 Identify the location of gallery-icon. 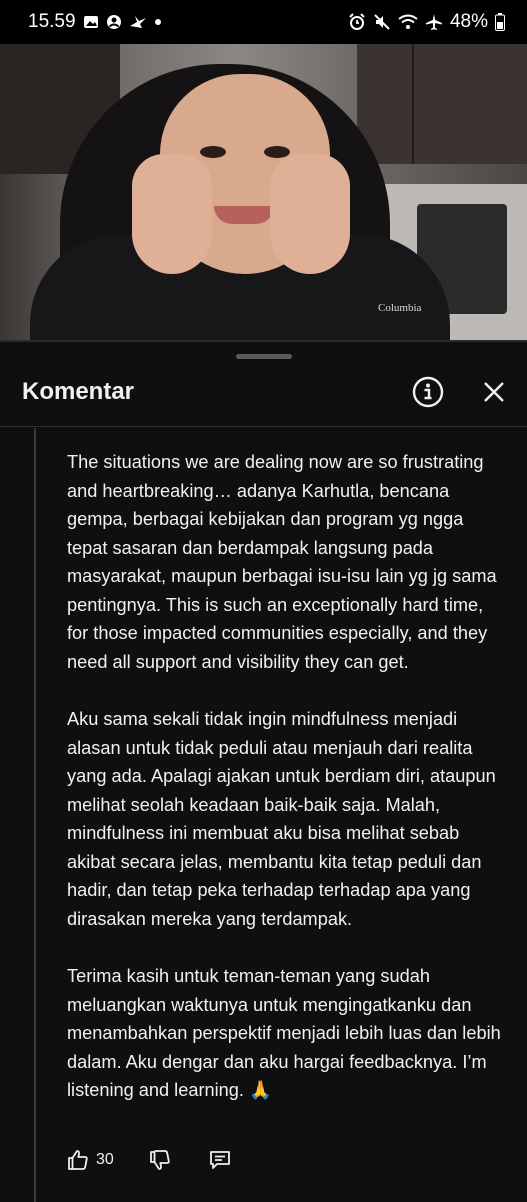
(91, 22).